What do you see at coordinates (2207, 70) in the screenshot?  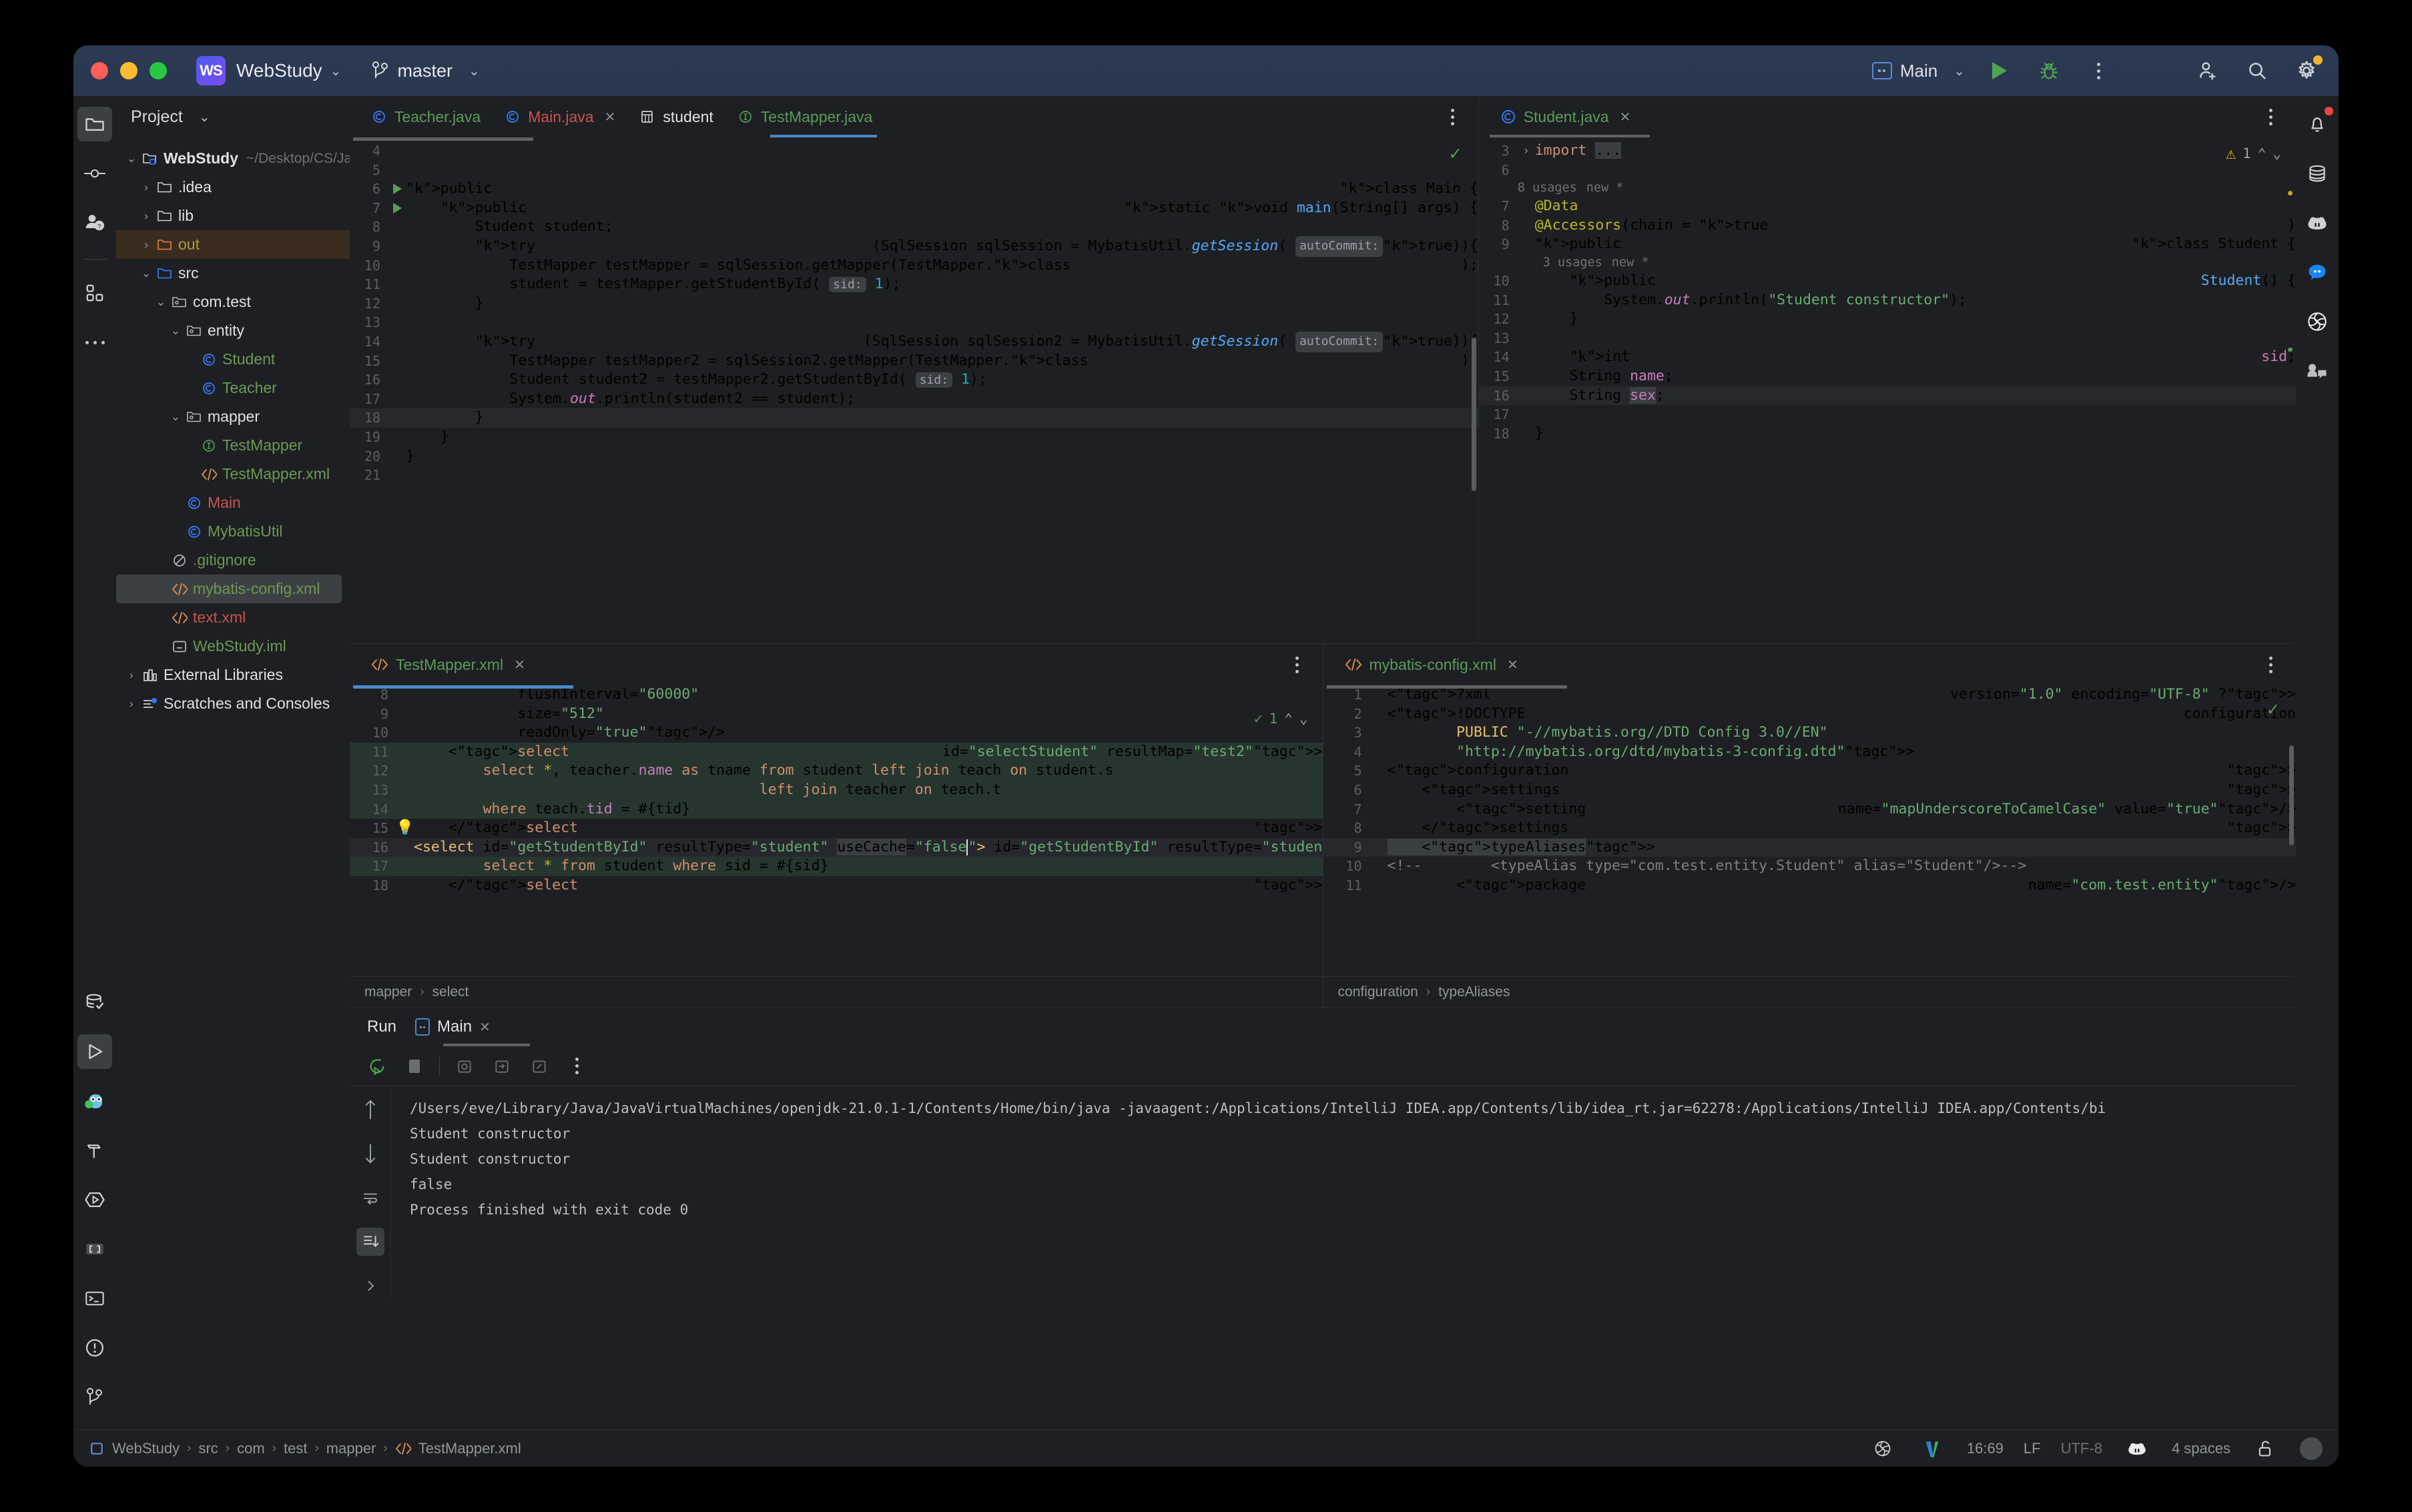 I see `add-user-button` at bounding box center [2207, 70].